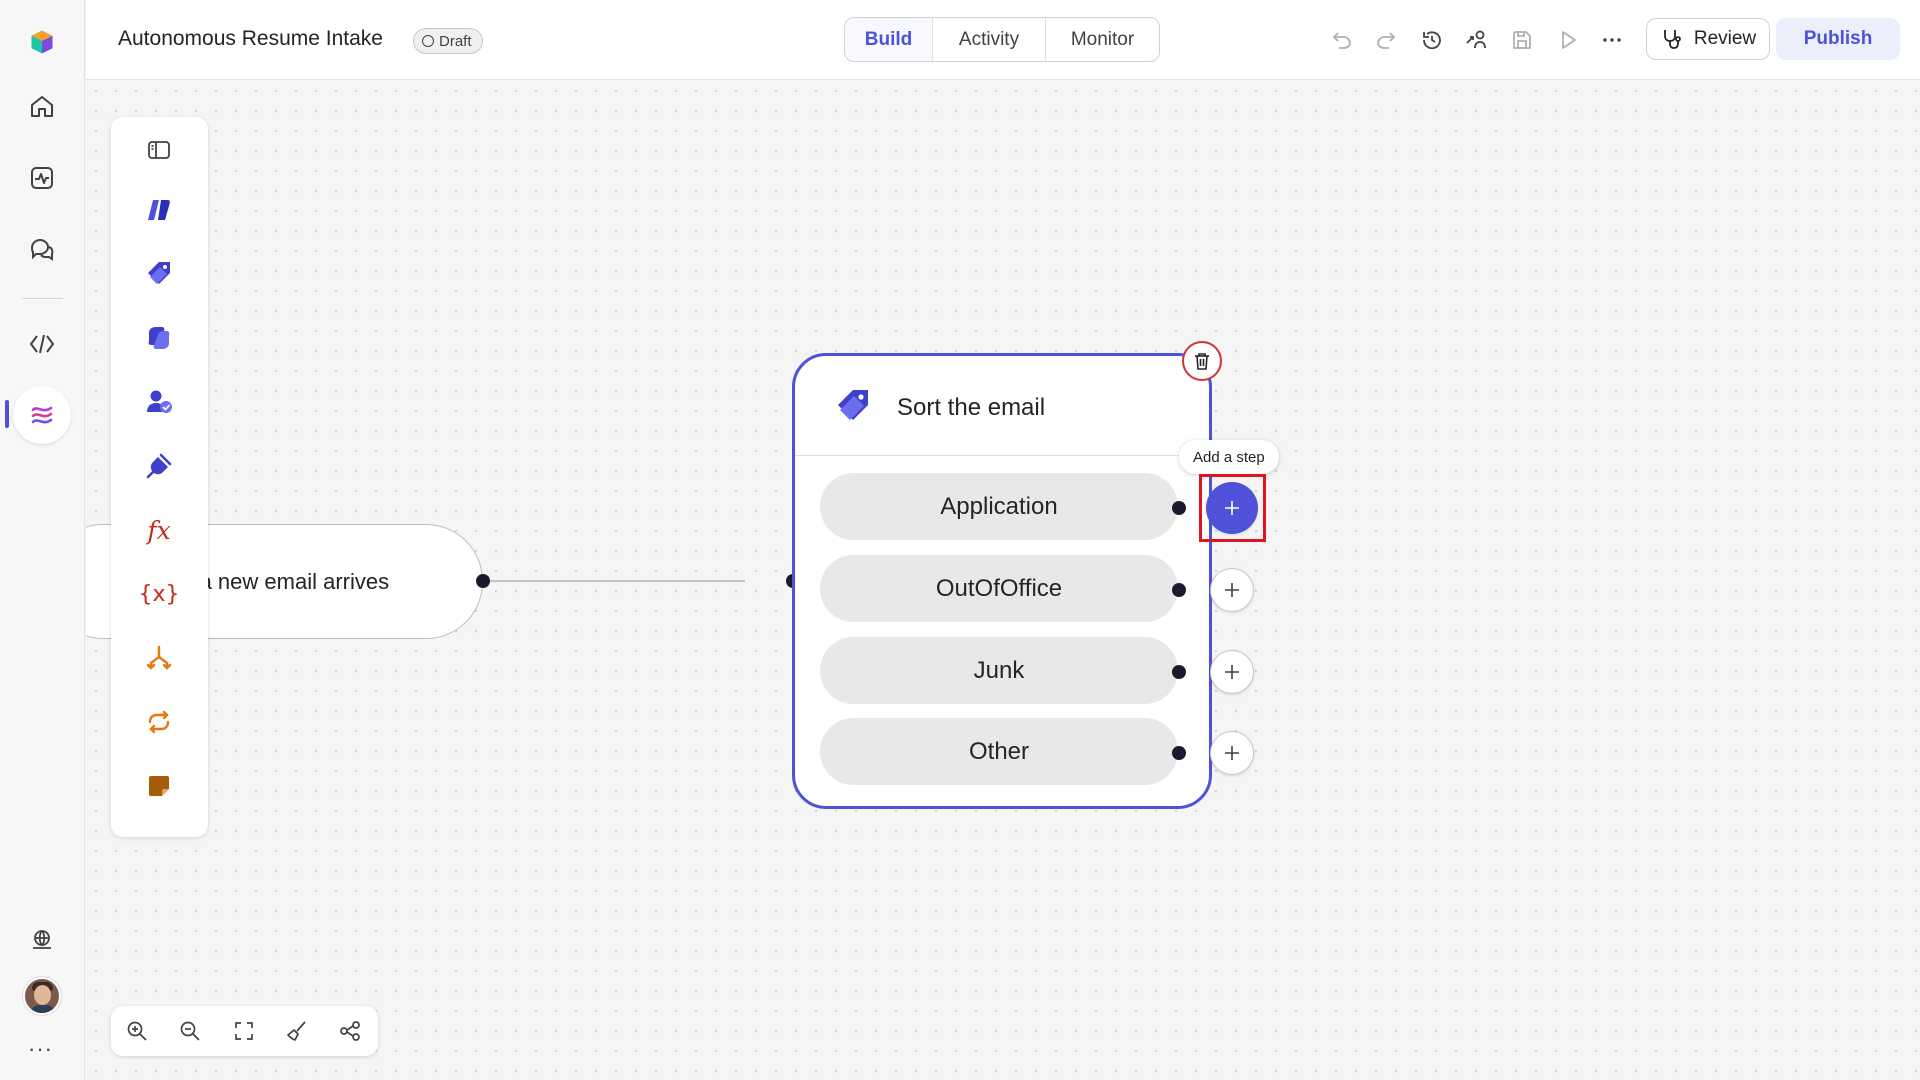 This screenshot has width=1920, height=1080. Describe the element at coordinates (159, 658) in the screenshot. I see `condition-branch-icon` at that location.